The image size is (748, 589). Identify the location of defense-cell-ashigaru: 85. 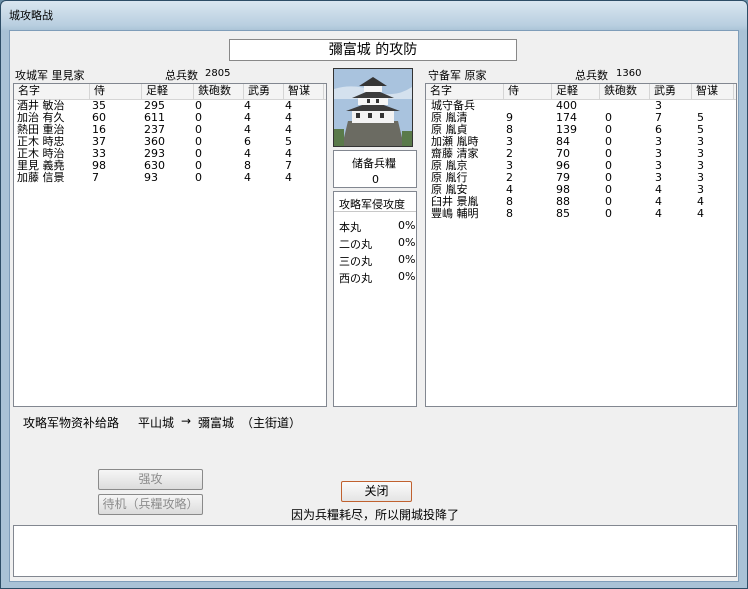
(563, 213).